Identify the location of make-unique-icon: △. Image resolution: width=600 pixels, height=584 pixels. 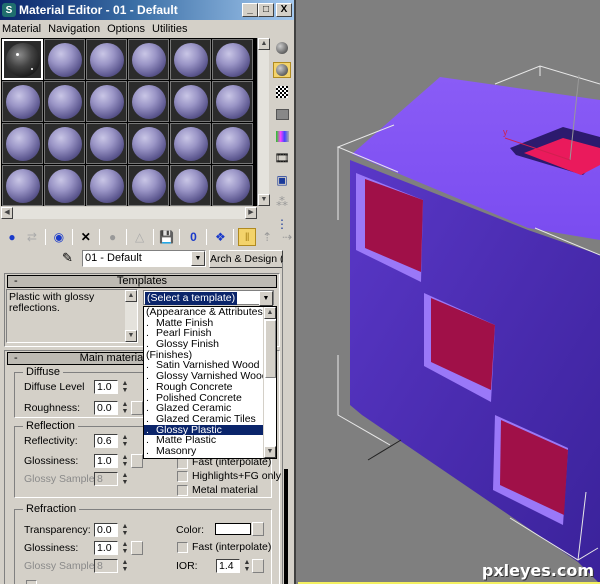
(140, 237).